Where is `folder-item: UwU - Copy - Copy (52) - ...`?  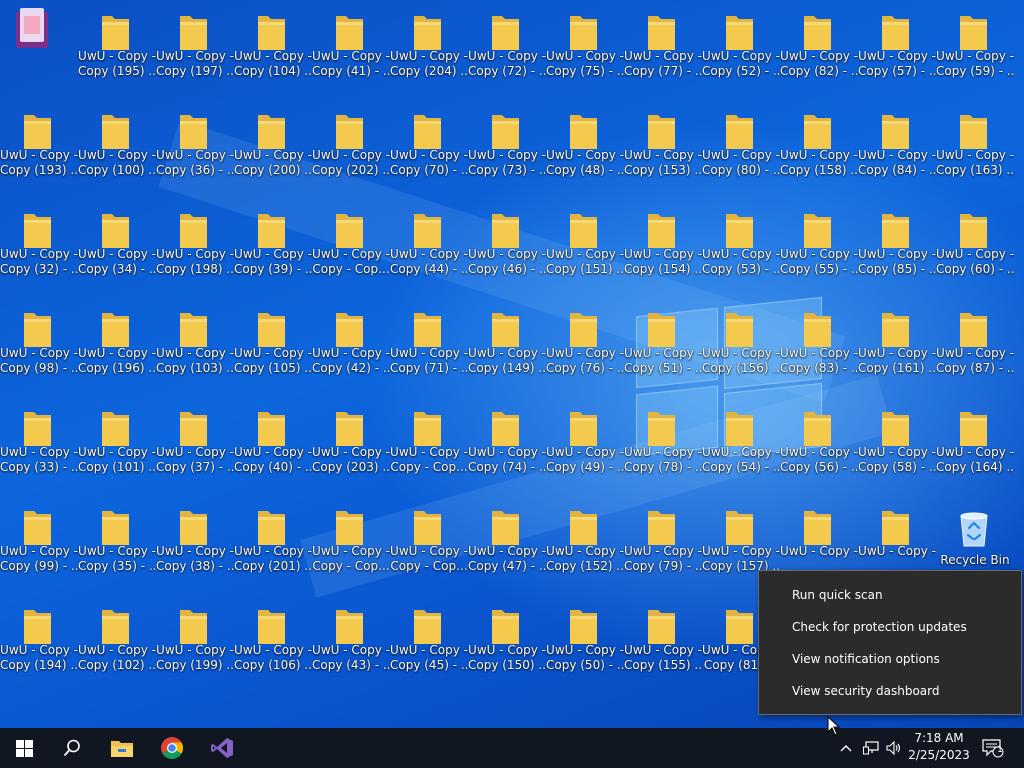
folder-item: UwU - Copy - Copy (52) - ... is located at coordinates (741, 51).